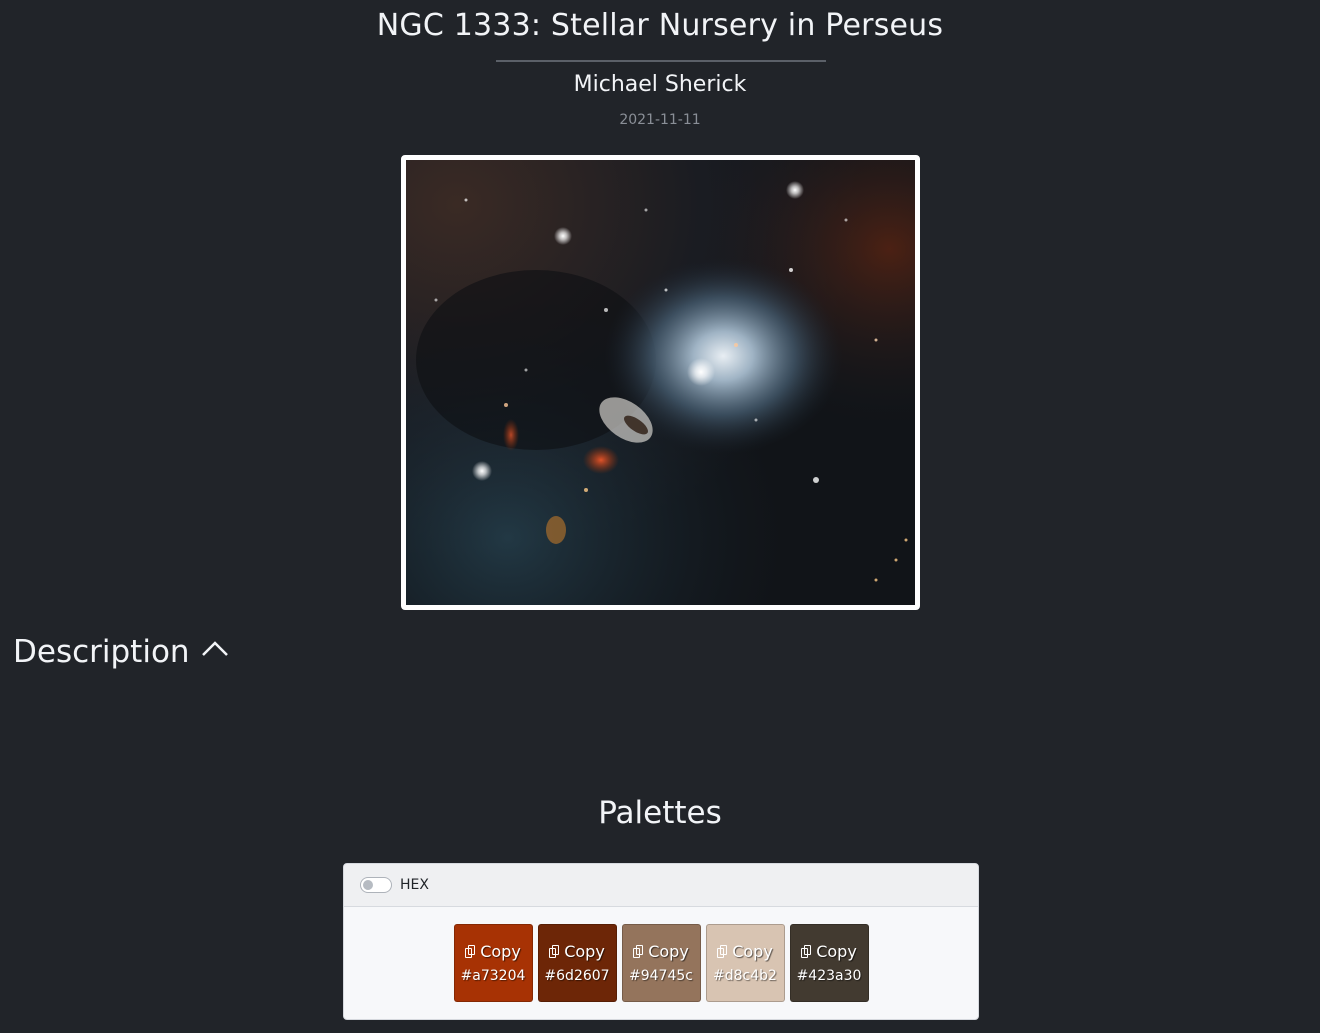 This screenshot has width=1320, height=1033. What do you see at coordinates (829, 976) in the screenshot?
I see `swatch-hex-value: #423a30` at bounding box center [829, 976].